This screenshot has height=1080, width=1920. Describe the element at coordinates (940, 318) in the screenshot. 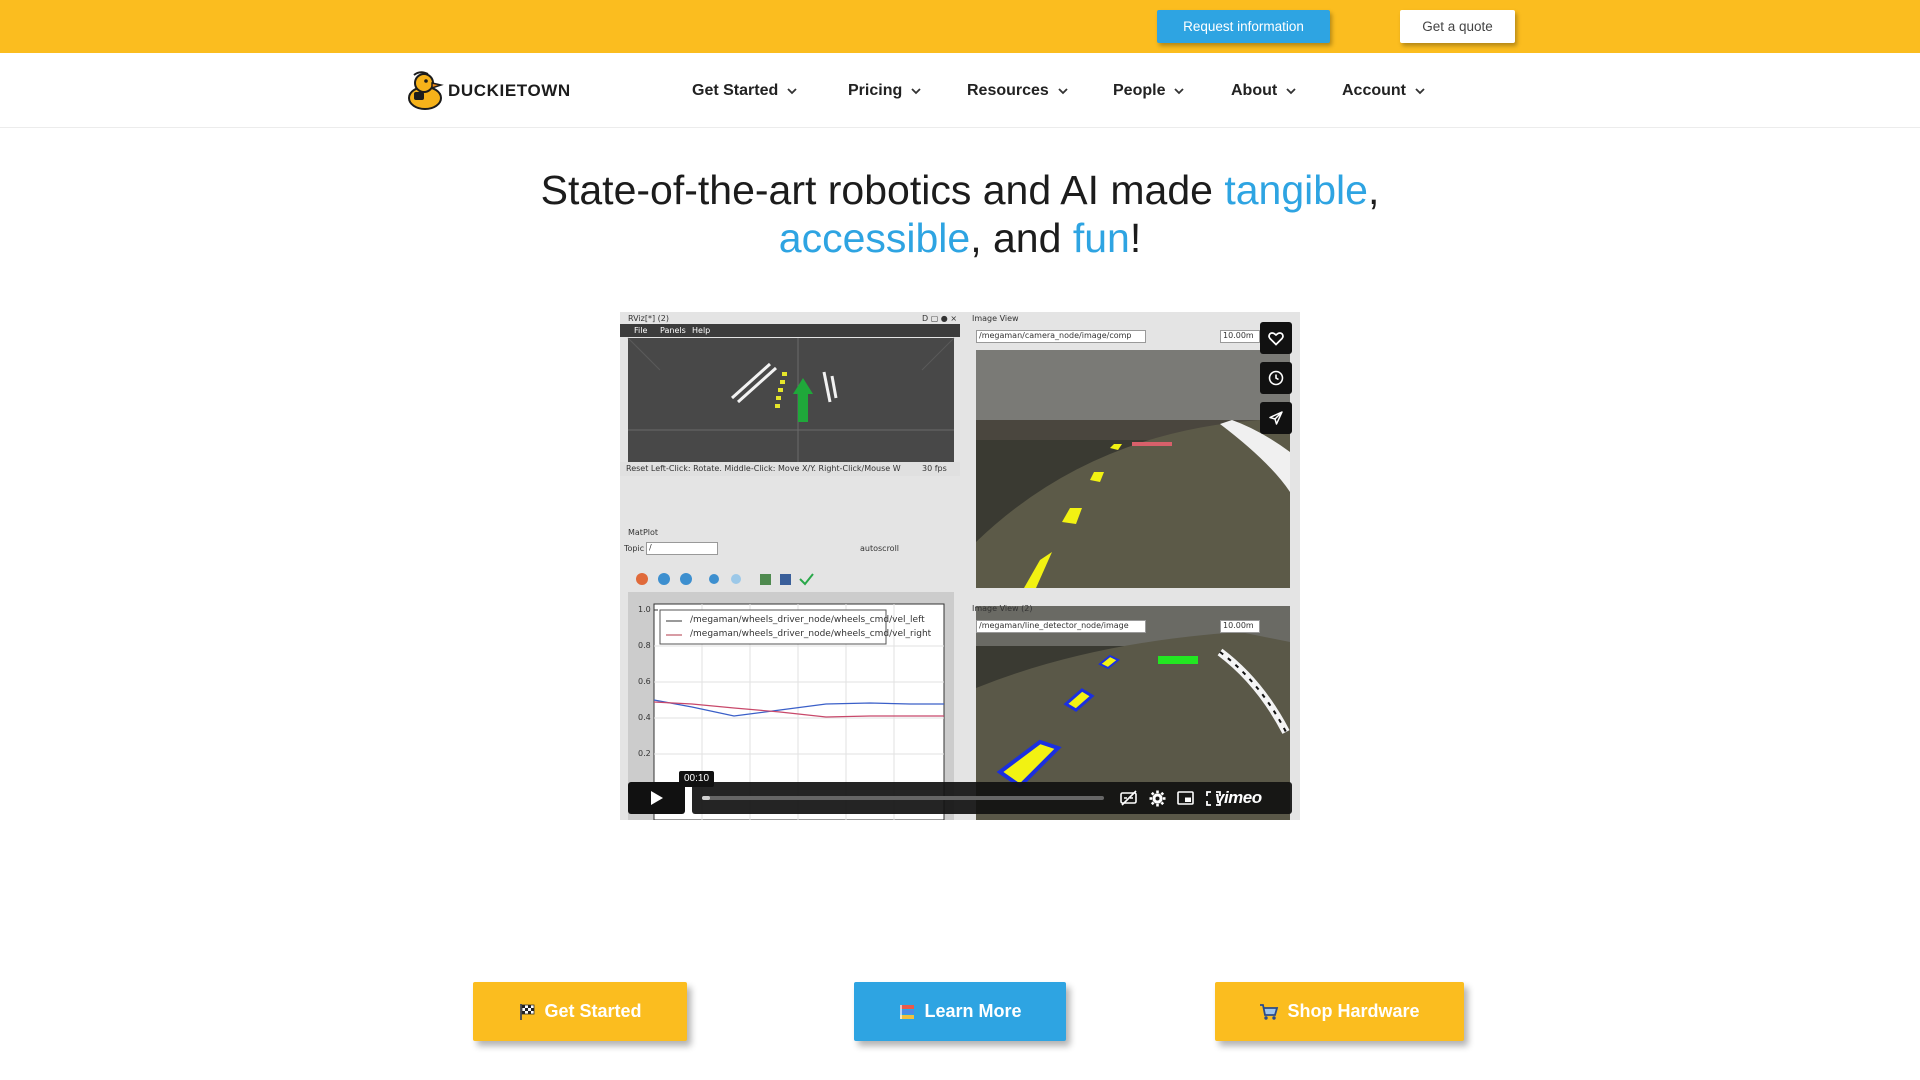

I see `window-buttons: D ▢ ● ×` at that location.